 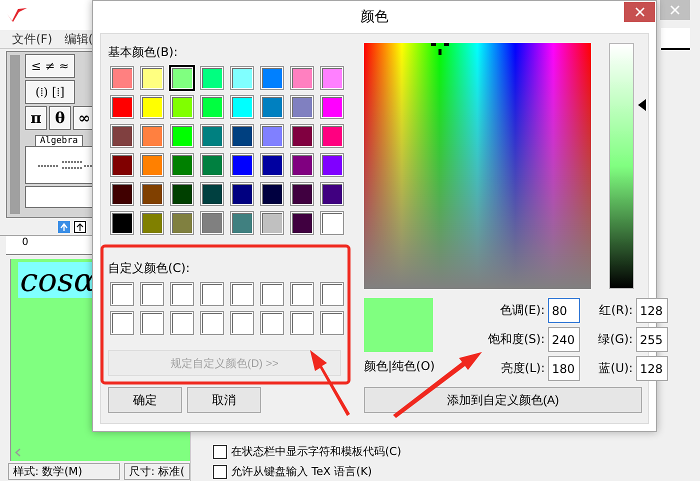 I want to click on number-field: 240, so click(x=564, y=339).